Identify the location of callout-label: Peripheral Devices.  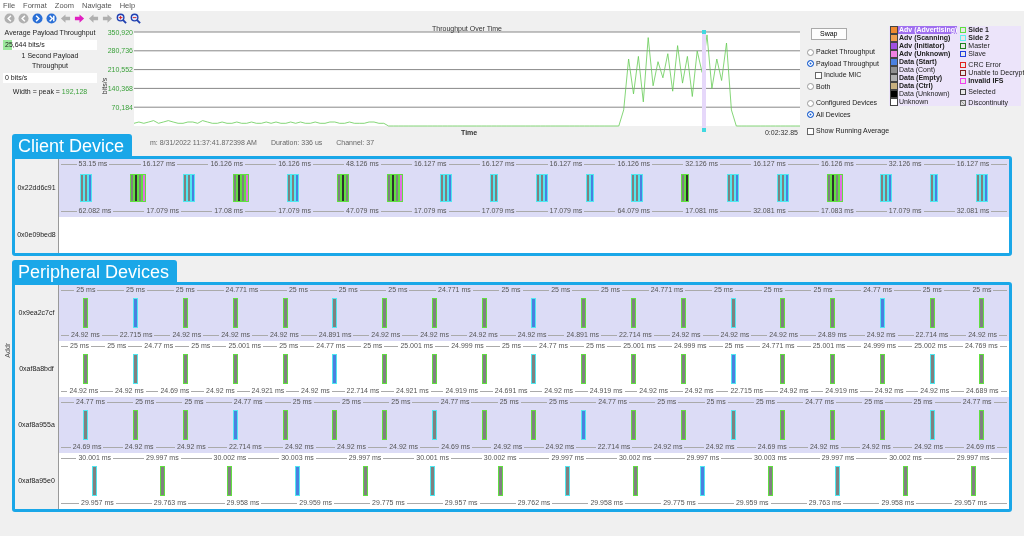
(95, 272).